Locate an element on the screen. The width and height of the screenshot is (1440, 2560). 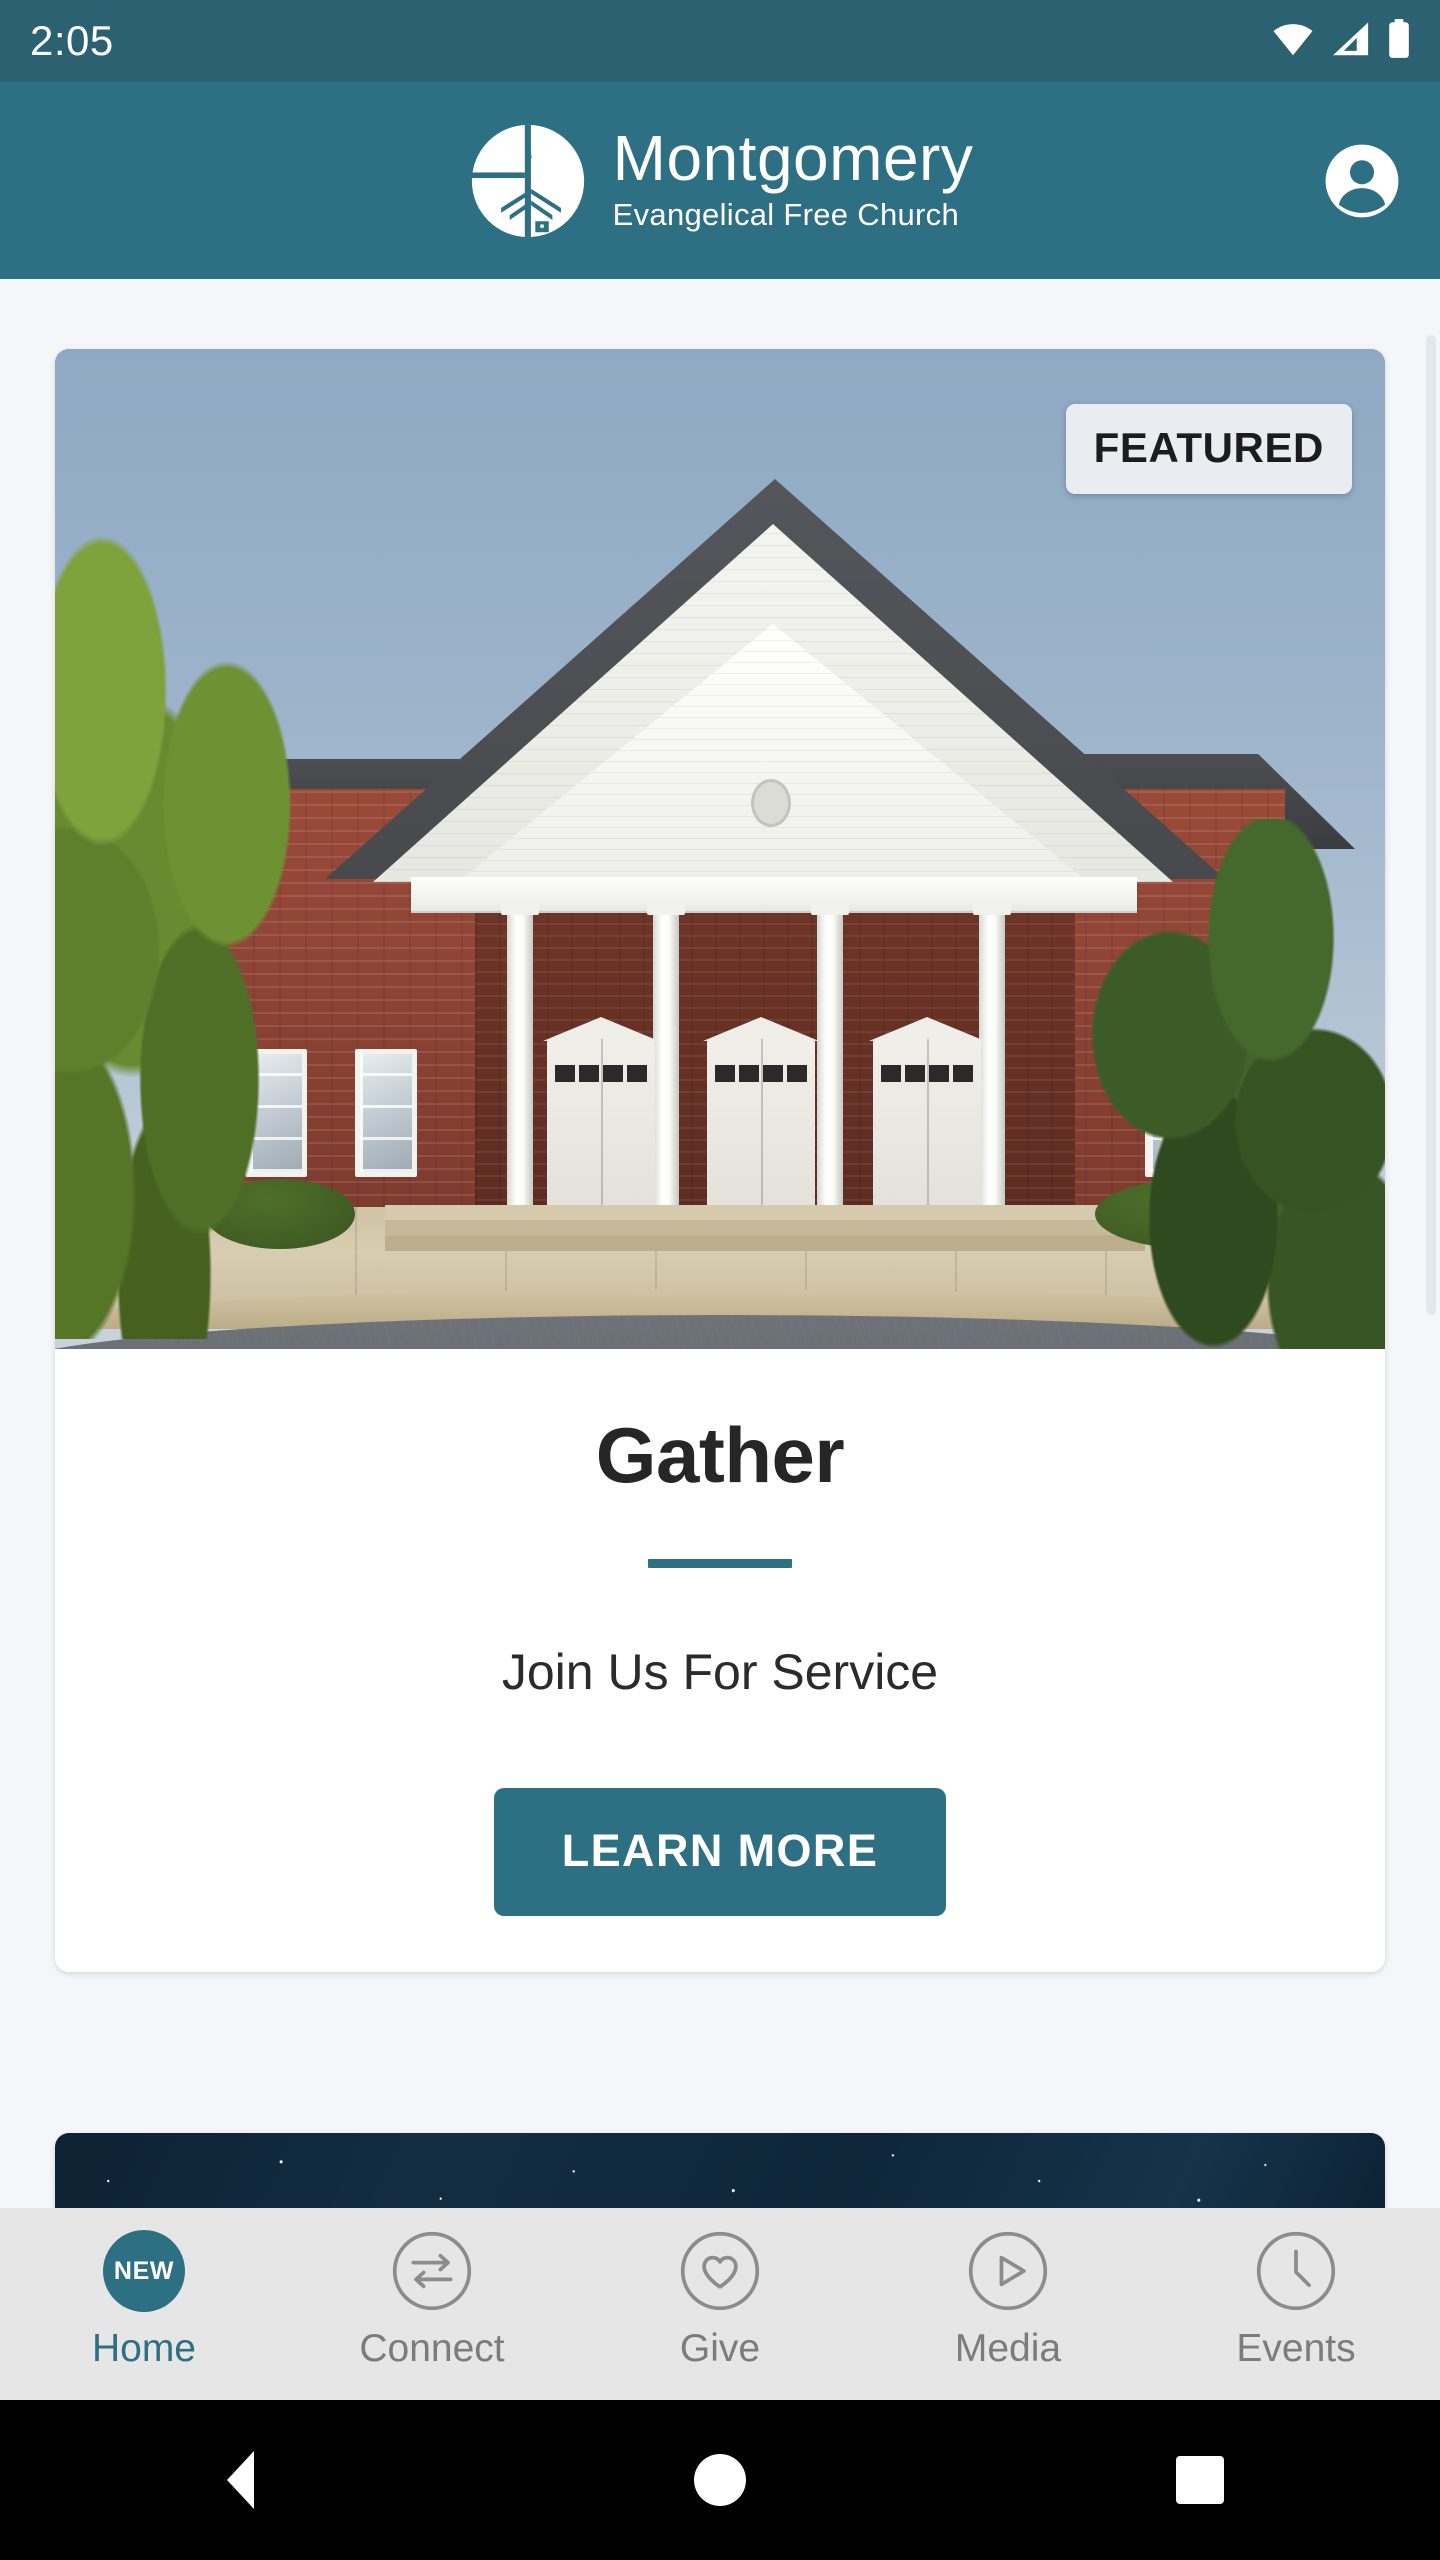
tab-give: Give is located at coordinates (720, 2299).